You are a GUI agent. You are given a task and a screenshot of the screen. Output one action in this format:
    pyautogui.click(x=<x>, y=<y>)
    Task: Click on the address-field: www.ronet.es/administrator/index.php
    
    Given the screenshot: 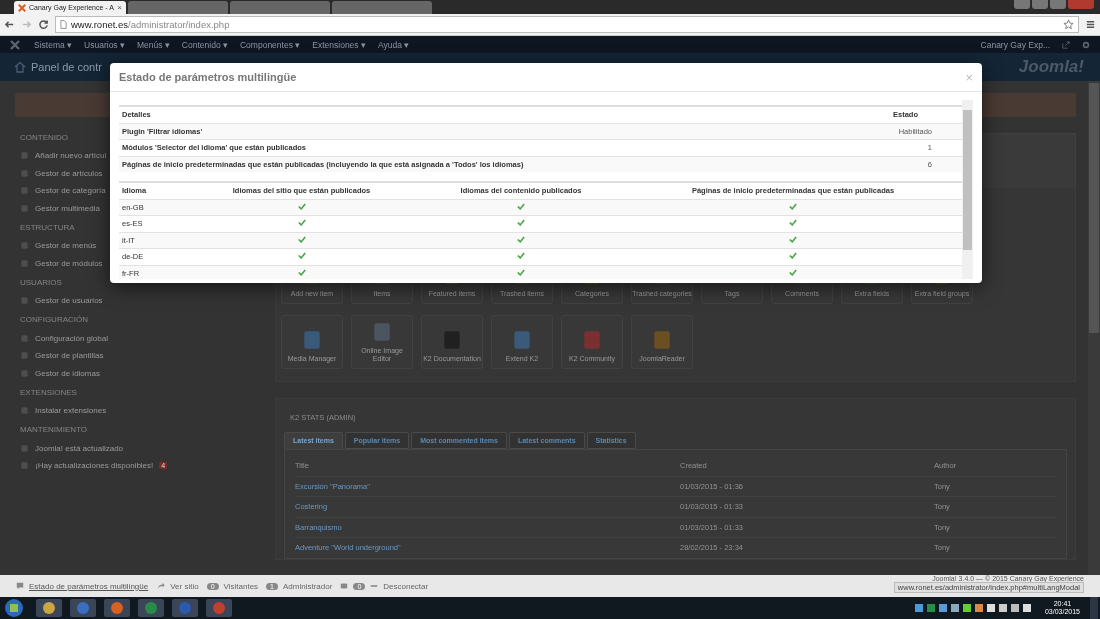 What is the action you would take?
    pyautogui.click(x=567, y=24)
    